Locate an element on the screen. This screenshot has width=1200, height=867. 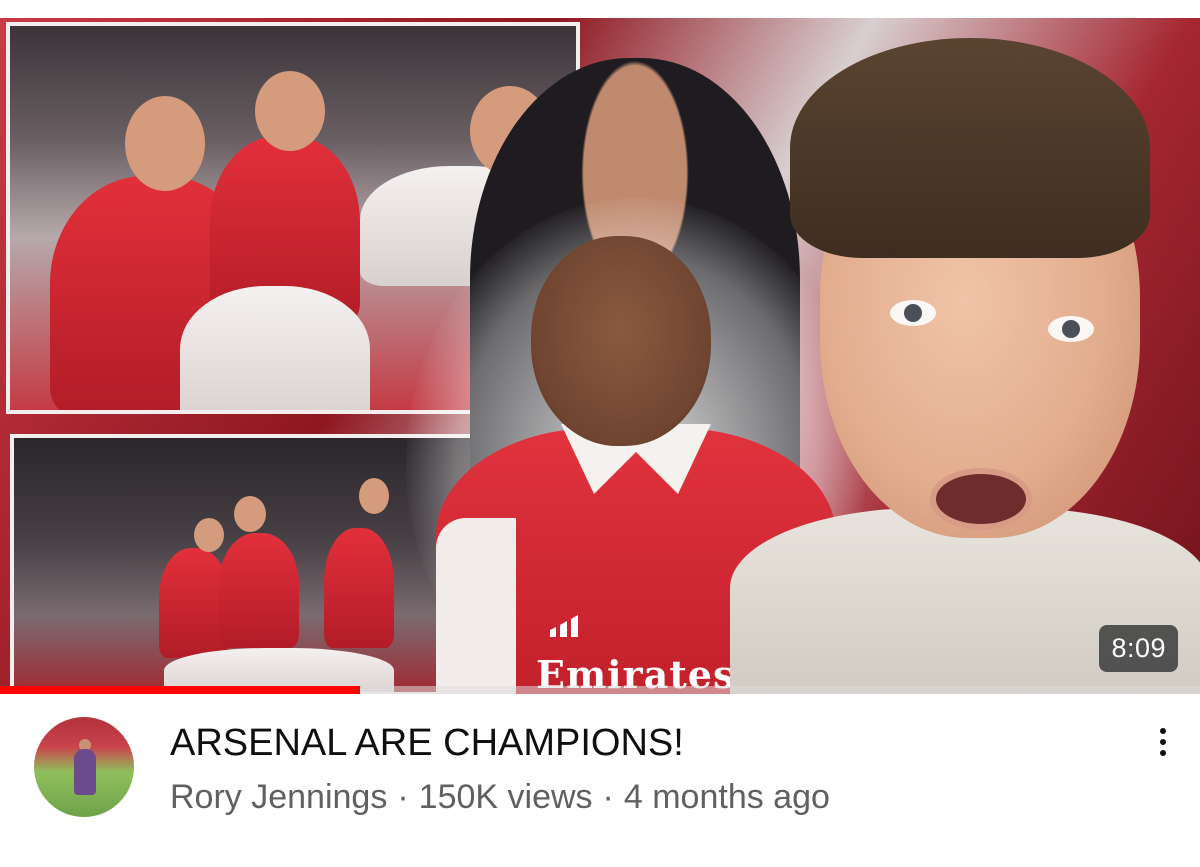
channel-name: Rory Jennings is located at coordinates (278, 797).